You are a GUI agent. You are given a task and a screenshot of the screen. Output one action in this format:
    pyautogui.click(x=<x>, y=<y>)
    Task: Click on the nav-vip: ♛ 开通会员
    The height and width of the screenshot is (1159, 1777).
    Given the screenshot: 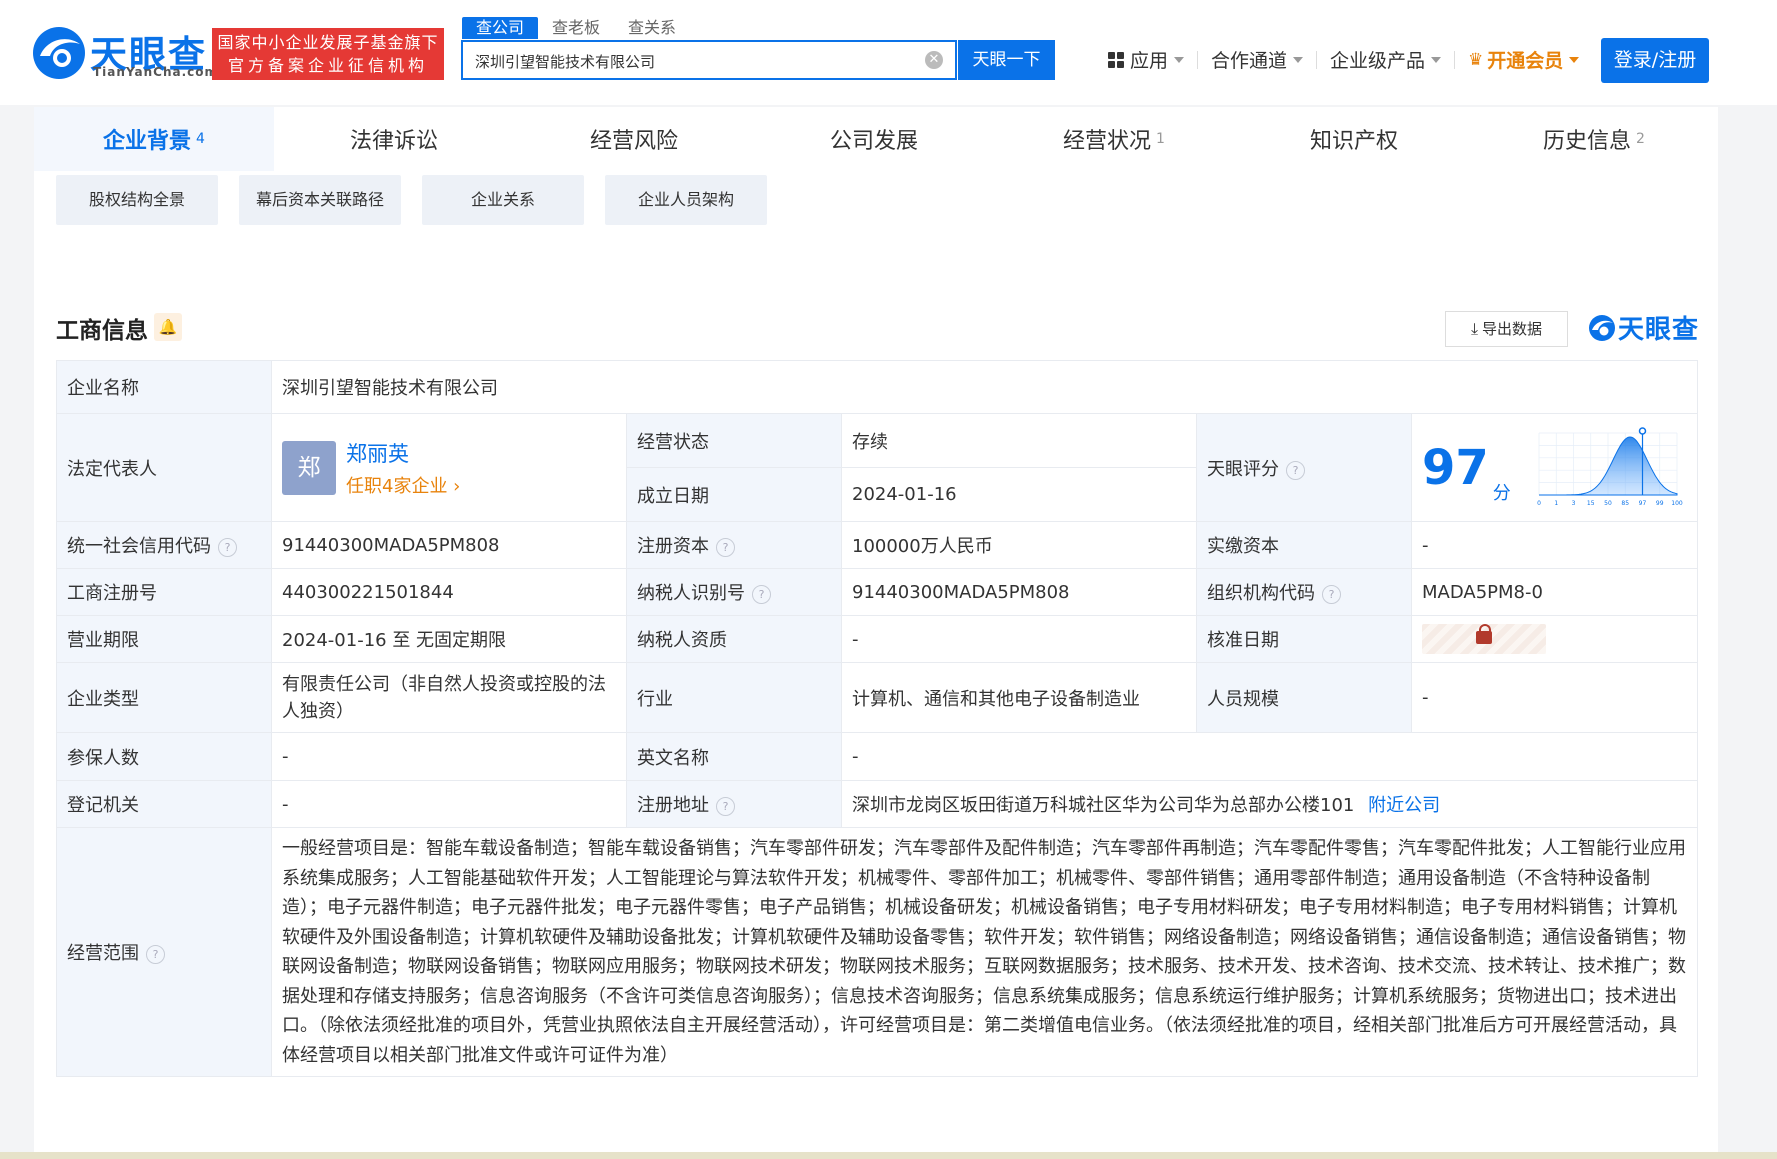 What is the action you would take?
    pyautogui.click(x=1524, y=59)
    